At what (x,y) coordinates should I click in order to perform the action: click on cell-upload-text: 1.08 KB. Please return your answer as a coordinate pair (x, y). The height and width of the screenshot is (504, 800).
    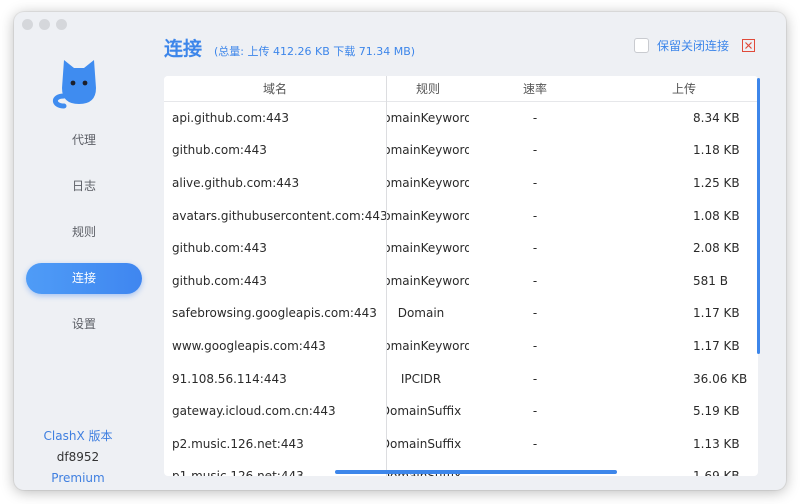
    Looking at the image, I should click on (716, 215).